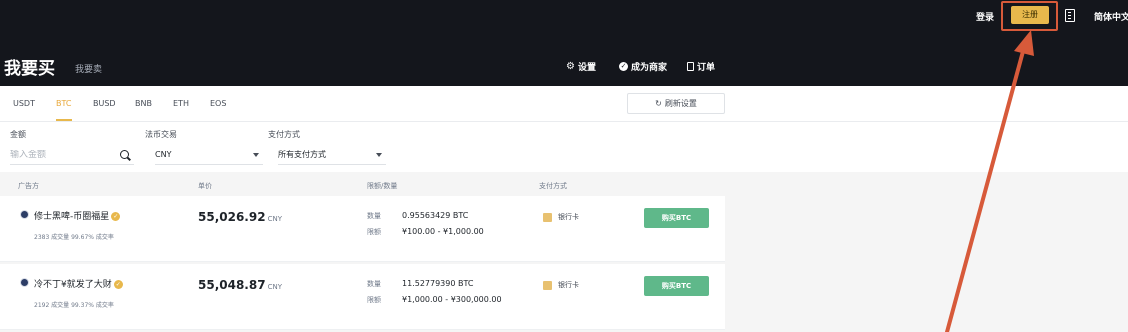 Image resolution: width=1128 pixels, height=332 pixels. I want to click on merchant-label: 成为商家, so click(649, 68).